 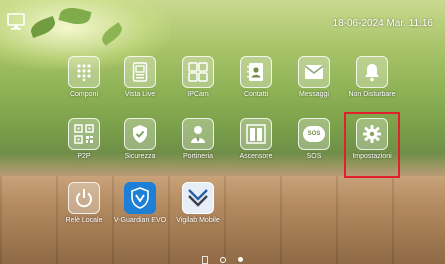 I want to click on power-icon, so click(x=84, y=198).